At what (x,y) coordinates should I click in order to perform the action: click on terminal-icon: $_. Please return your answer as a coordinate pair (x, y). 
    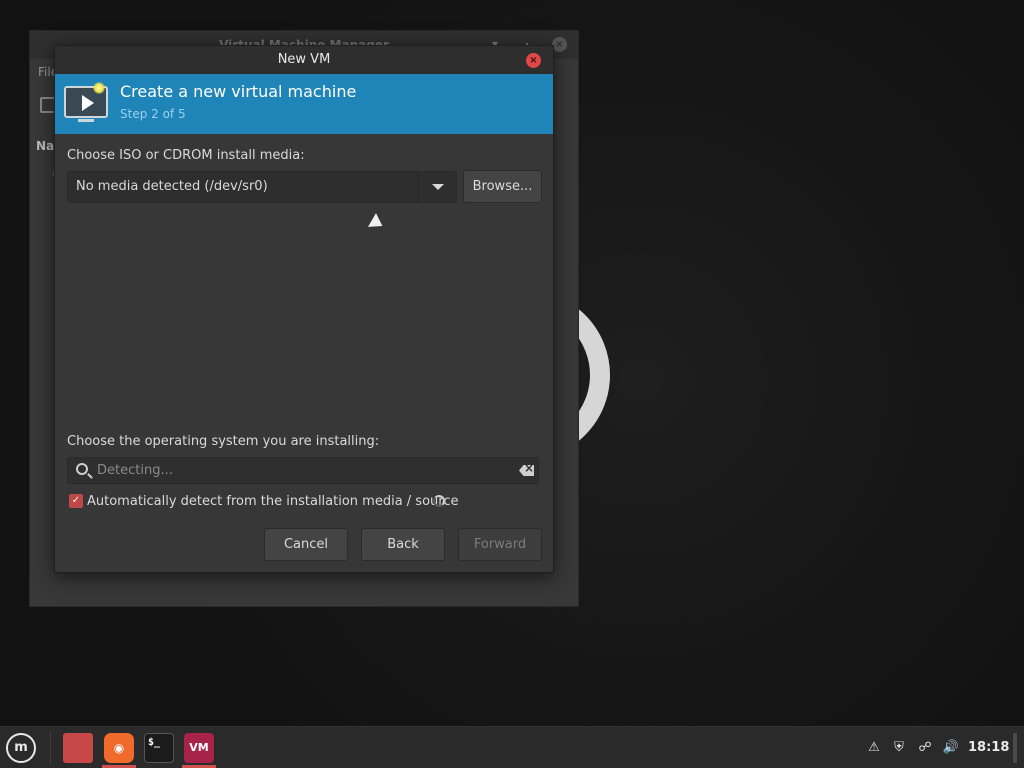
    Looking at the image, I should click on (159, 748).